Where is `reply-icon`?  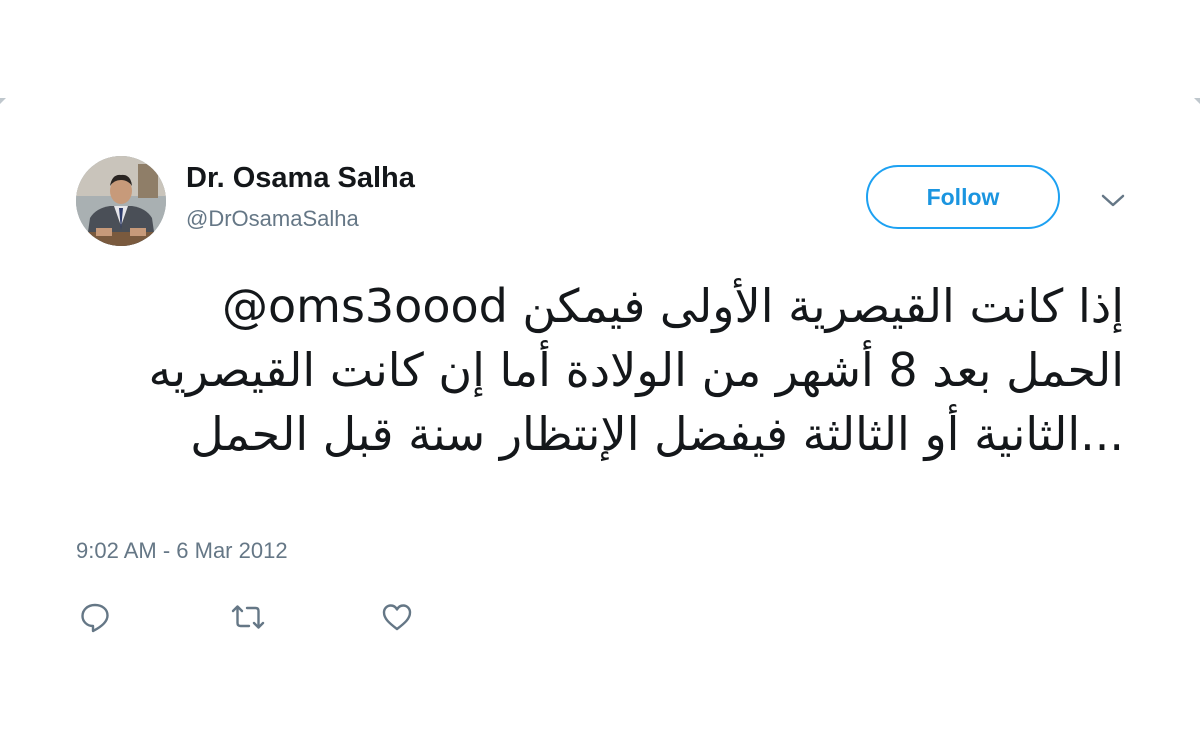
reply-icon is located at coordinates (95, 617).